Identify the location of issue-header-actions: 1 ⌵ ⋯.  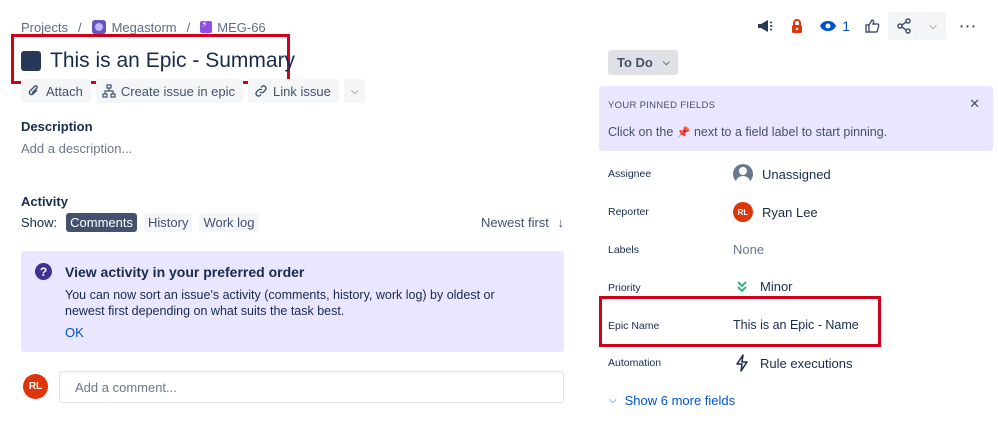
(866, 26).